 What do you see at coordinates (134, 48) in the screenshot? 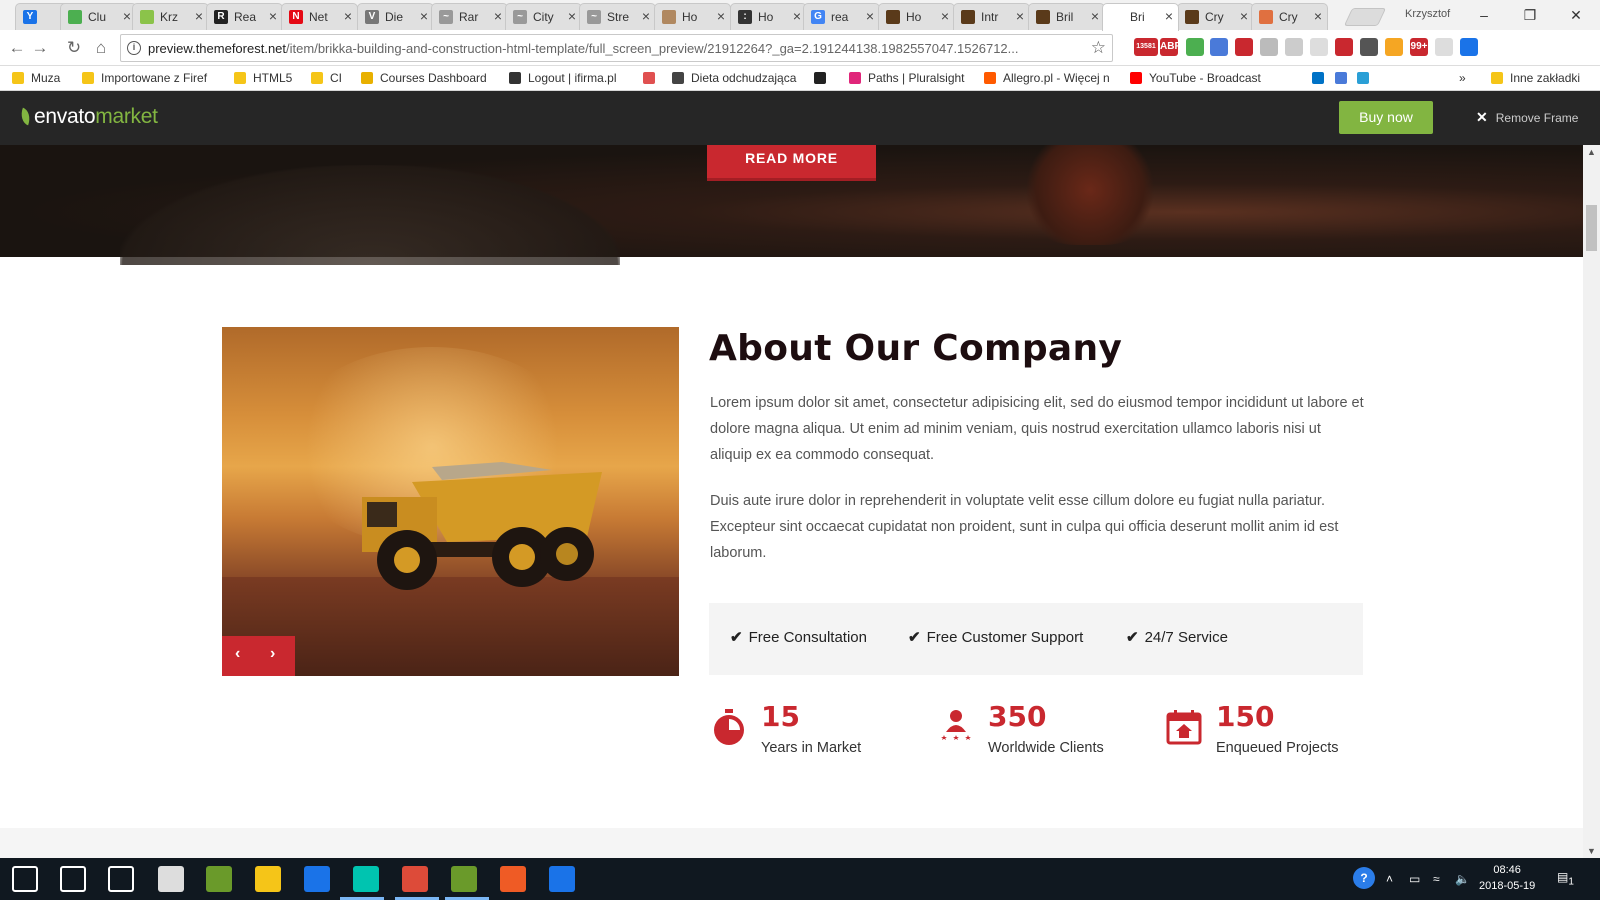
I see `site-info-icon: i` at bounding box center [134, 48].